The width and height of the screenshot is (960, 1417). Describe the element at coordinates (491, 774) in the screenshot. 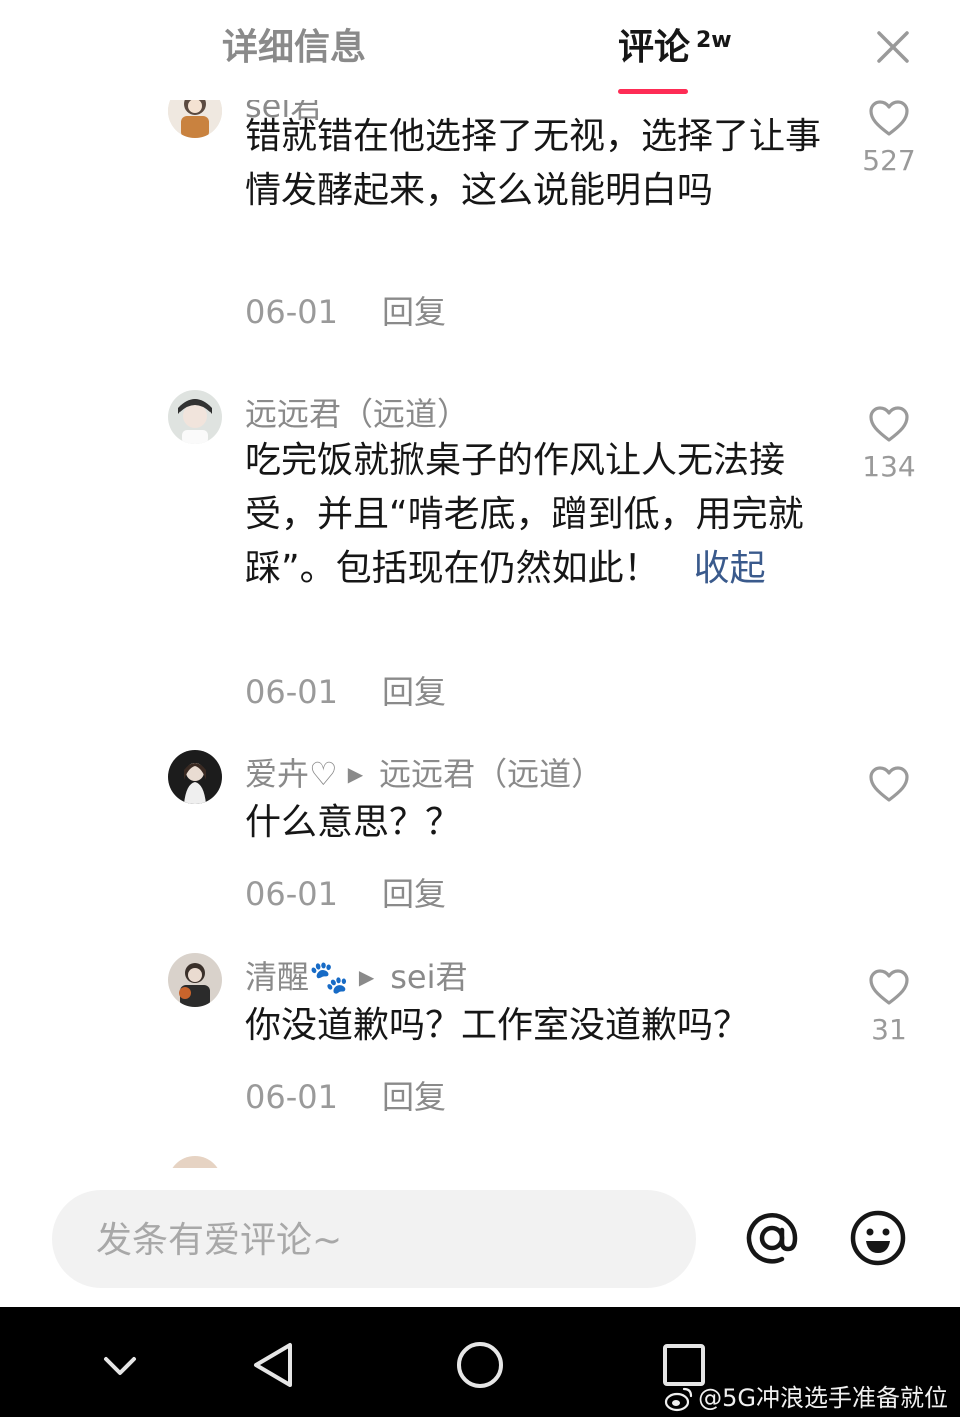

I see `reply-target-name: 远远君（远道）` at that location.